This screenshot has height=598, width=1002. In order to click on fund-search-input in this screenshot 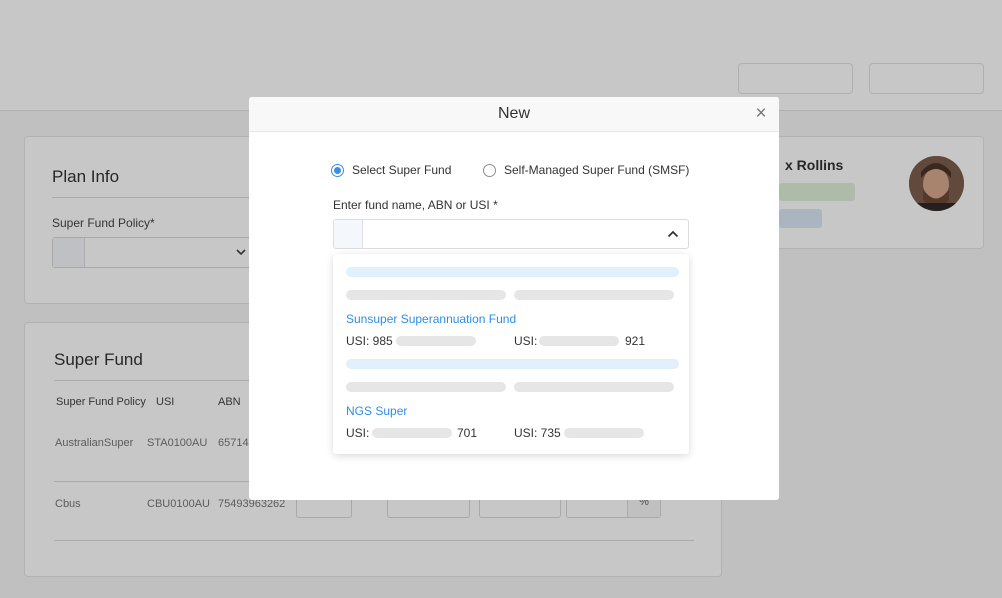, I will do `click(511, 234)`.